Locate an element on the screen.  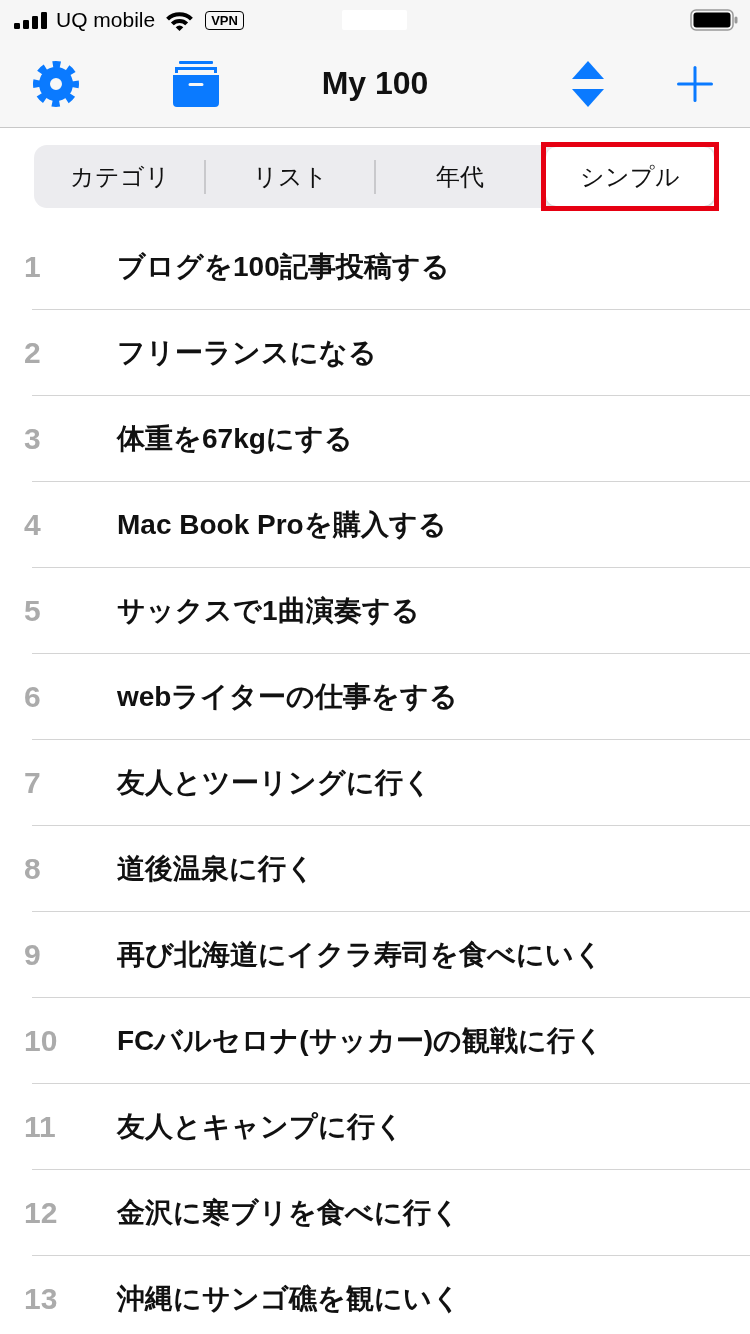
list-item: 7 友人とツーリングに行く is located at coordinates (375, 783).